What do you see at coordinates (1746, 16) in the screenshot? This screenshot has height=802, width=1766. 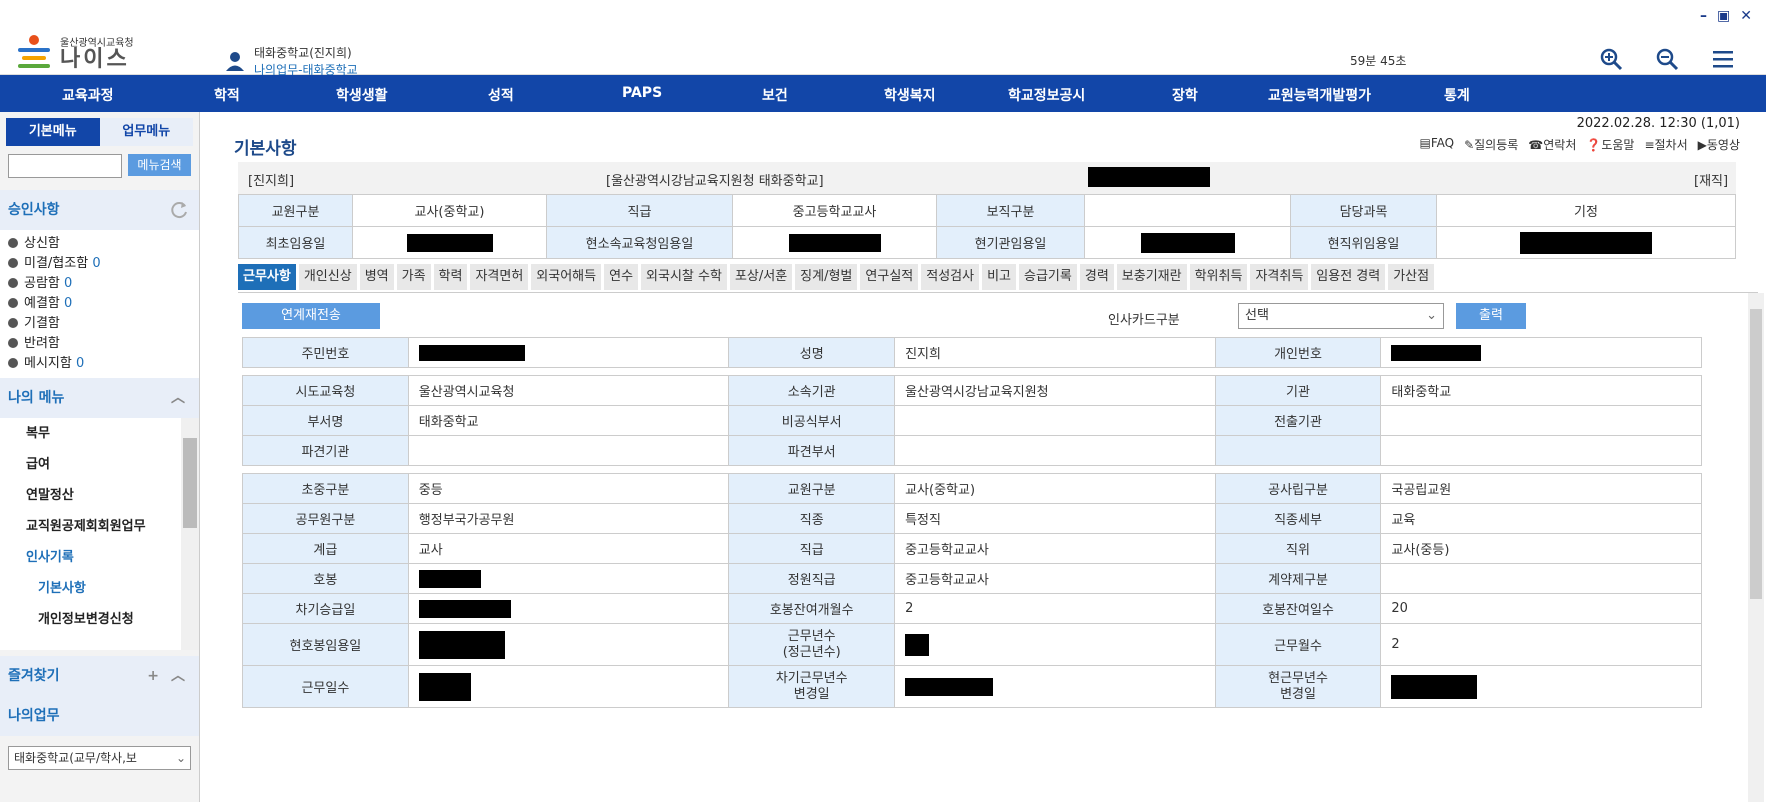 I see `close-icon: ✕` at bounding box center [1746, 16].